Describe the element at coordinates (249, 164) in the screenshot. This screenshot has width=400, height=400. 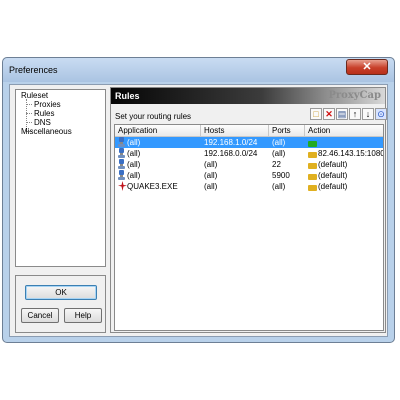
I see `rule-row: (all) (all) 22 (default)` at that location.